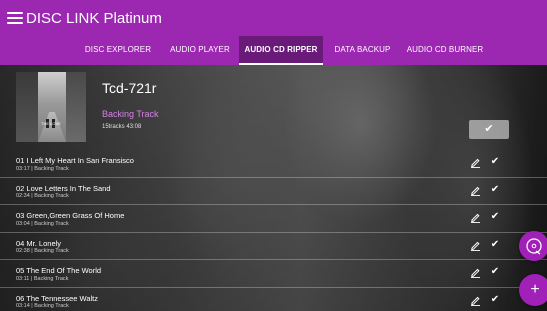  Describe the element at coordinates (70, 215) in the screenshot. I see `track-title: 03 Green,Green Grass Of Home` at that location.